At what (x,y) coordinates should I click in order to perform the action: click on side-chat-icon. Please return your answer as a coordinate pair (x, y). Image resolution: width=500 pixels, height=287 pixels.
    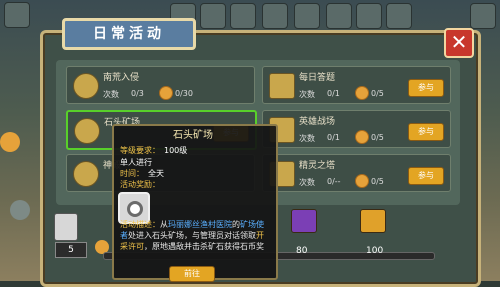
    Looking at the image, I should click on (20, 210).